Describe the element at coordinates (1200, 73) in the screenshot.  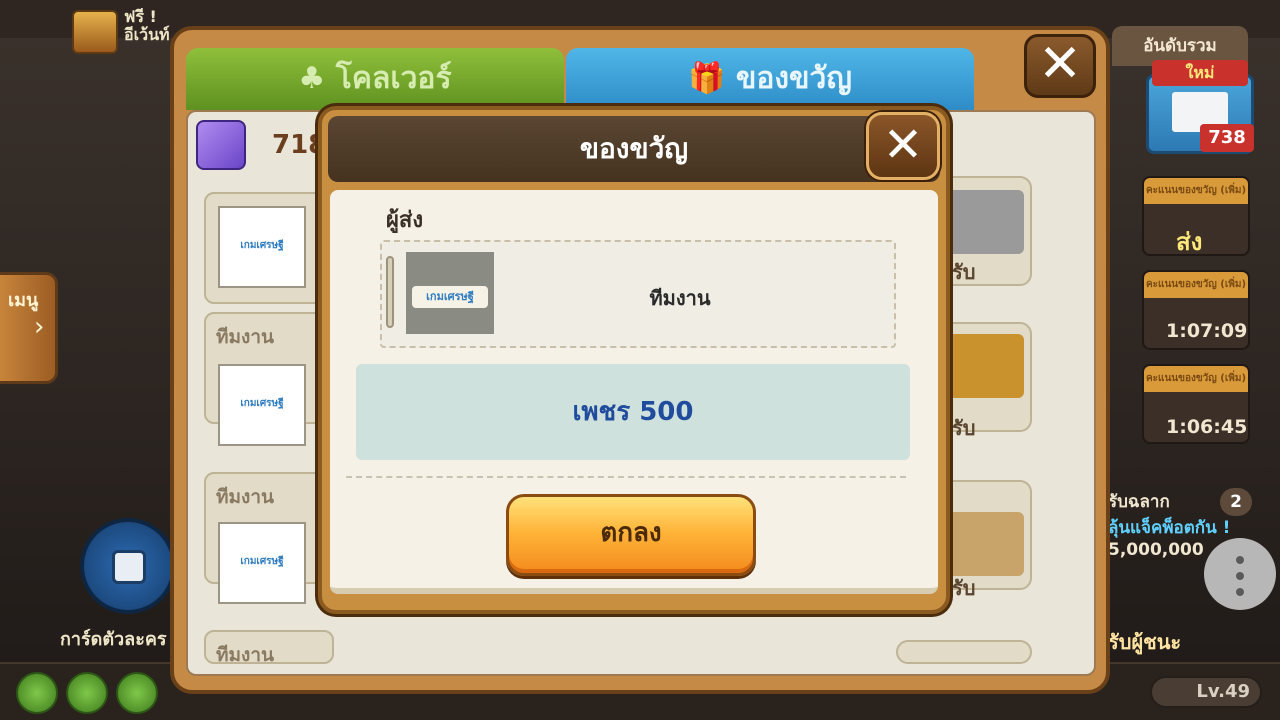
I see `new-badge: ใหม่` at that location.